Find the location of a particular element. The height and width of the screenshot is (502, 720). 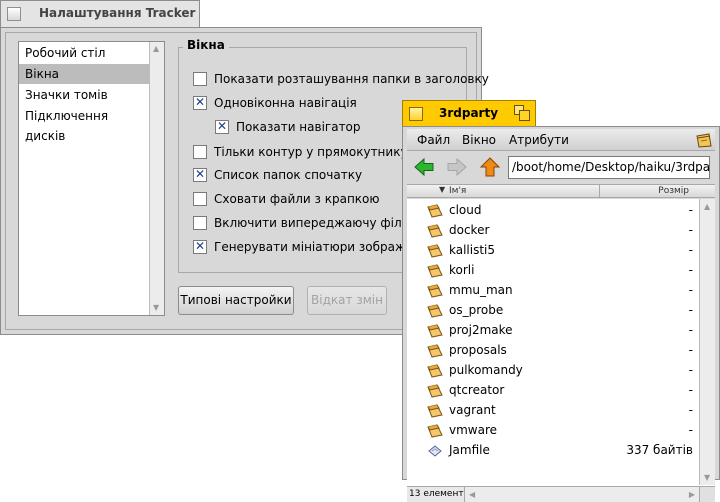

settings-window-tab: Налаштування Tracker is located at coordinates (100, 13).